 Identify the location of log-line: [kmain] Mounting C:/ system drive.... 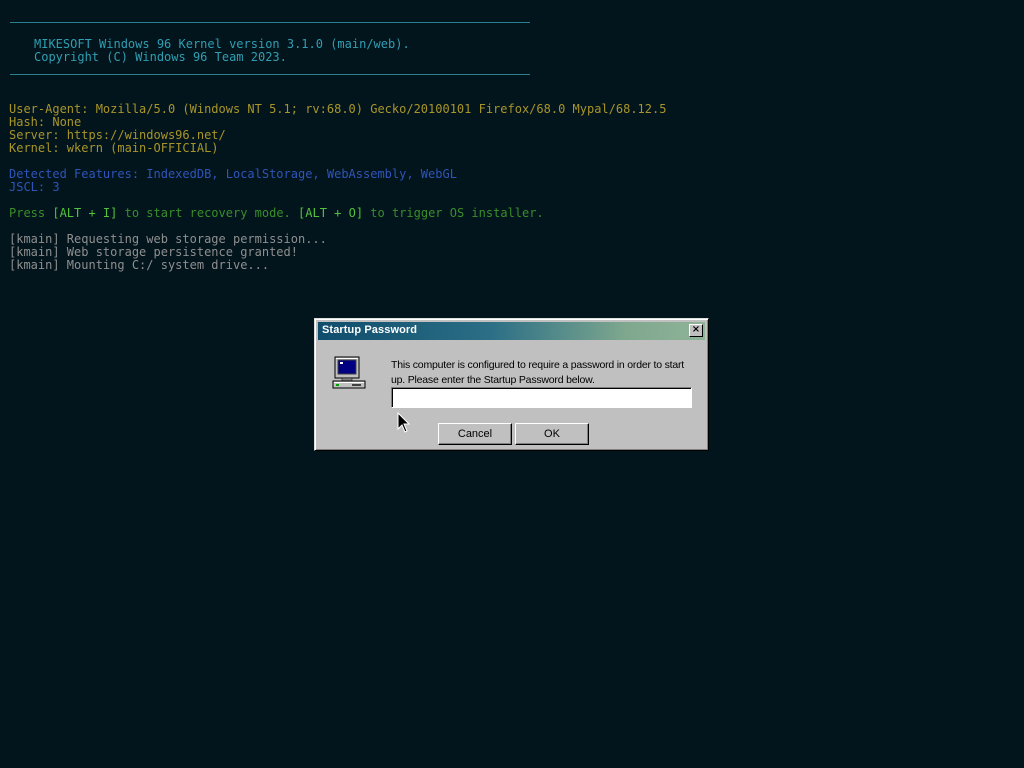
(139, 265).